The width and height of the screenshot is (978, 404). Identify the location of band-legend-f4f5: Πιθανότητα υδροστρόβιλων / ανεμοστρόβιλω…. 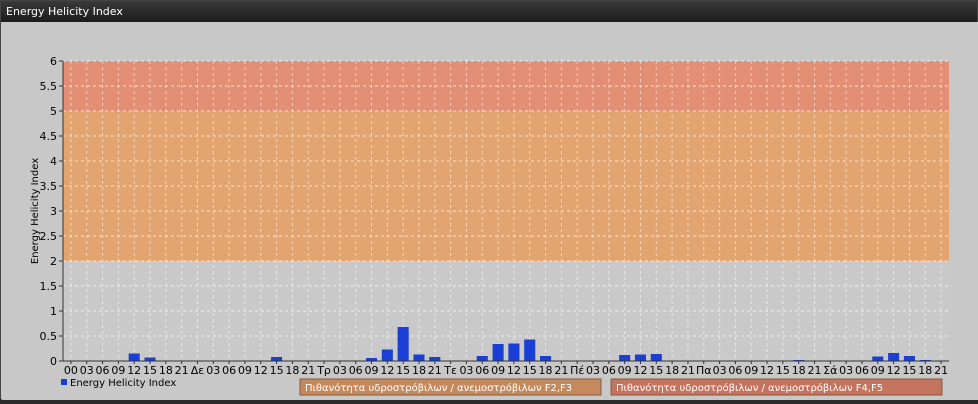
(776, 387).